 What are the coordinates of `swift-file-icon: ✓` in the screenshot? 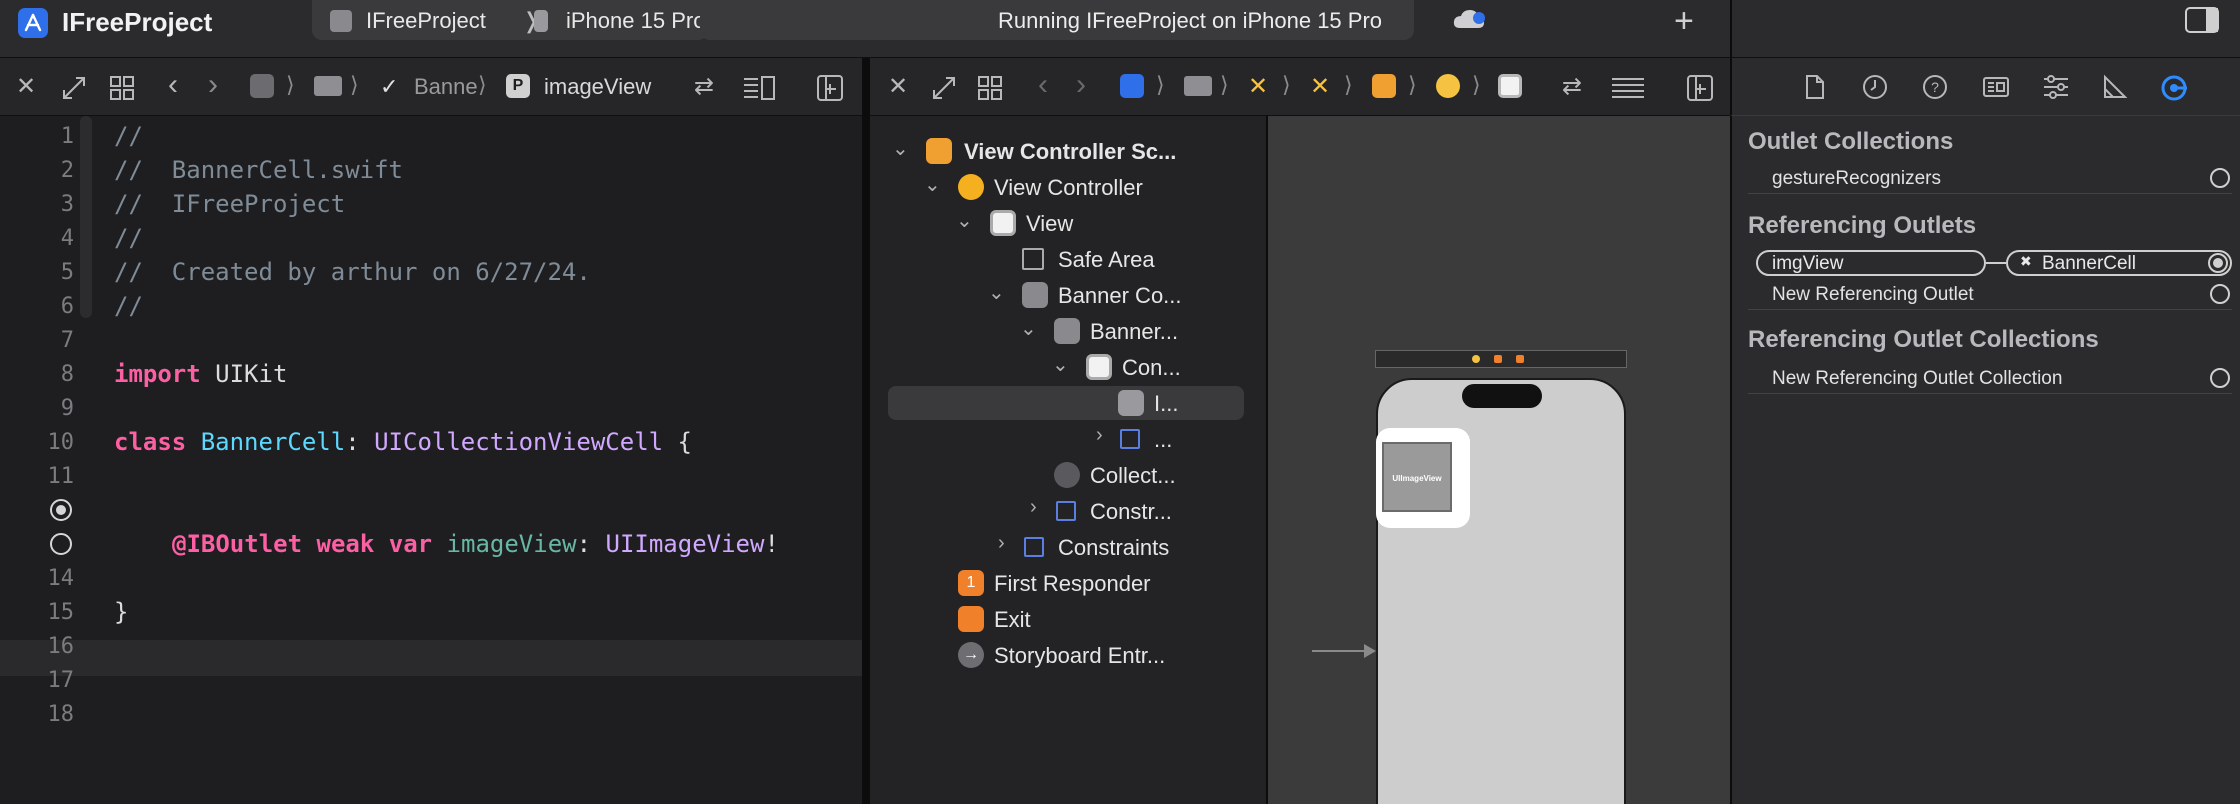 It's located at (389, 87).